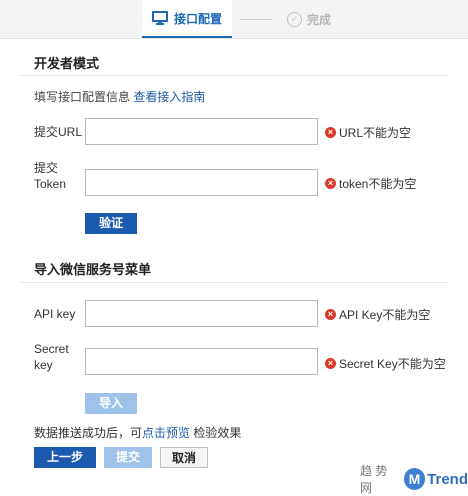  I want to click on verify-button: 验证, so click(111, 223).